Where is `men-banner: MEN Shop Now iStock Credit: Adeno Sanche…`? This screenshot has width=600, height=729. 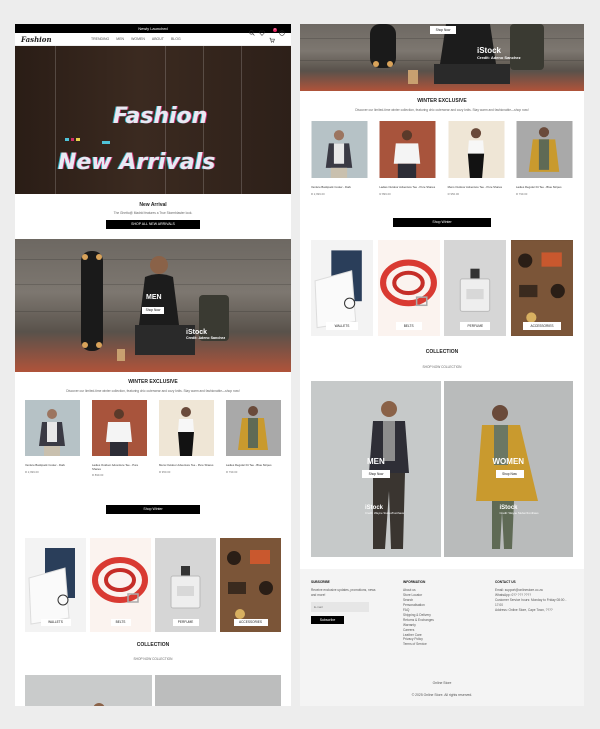
men-banner: MEN Shop Now iStock Credit: Adeno Sanche… is located at coordinates (153, 305).